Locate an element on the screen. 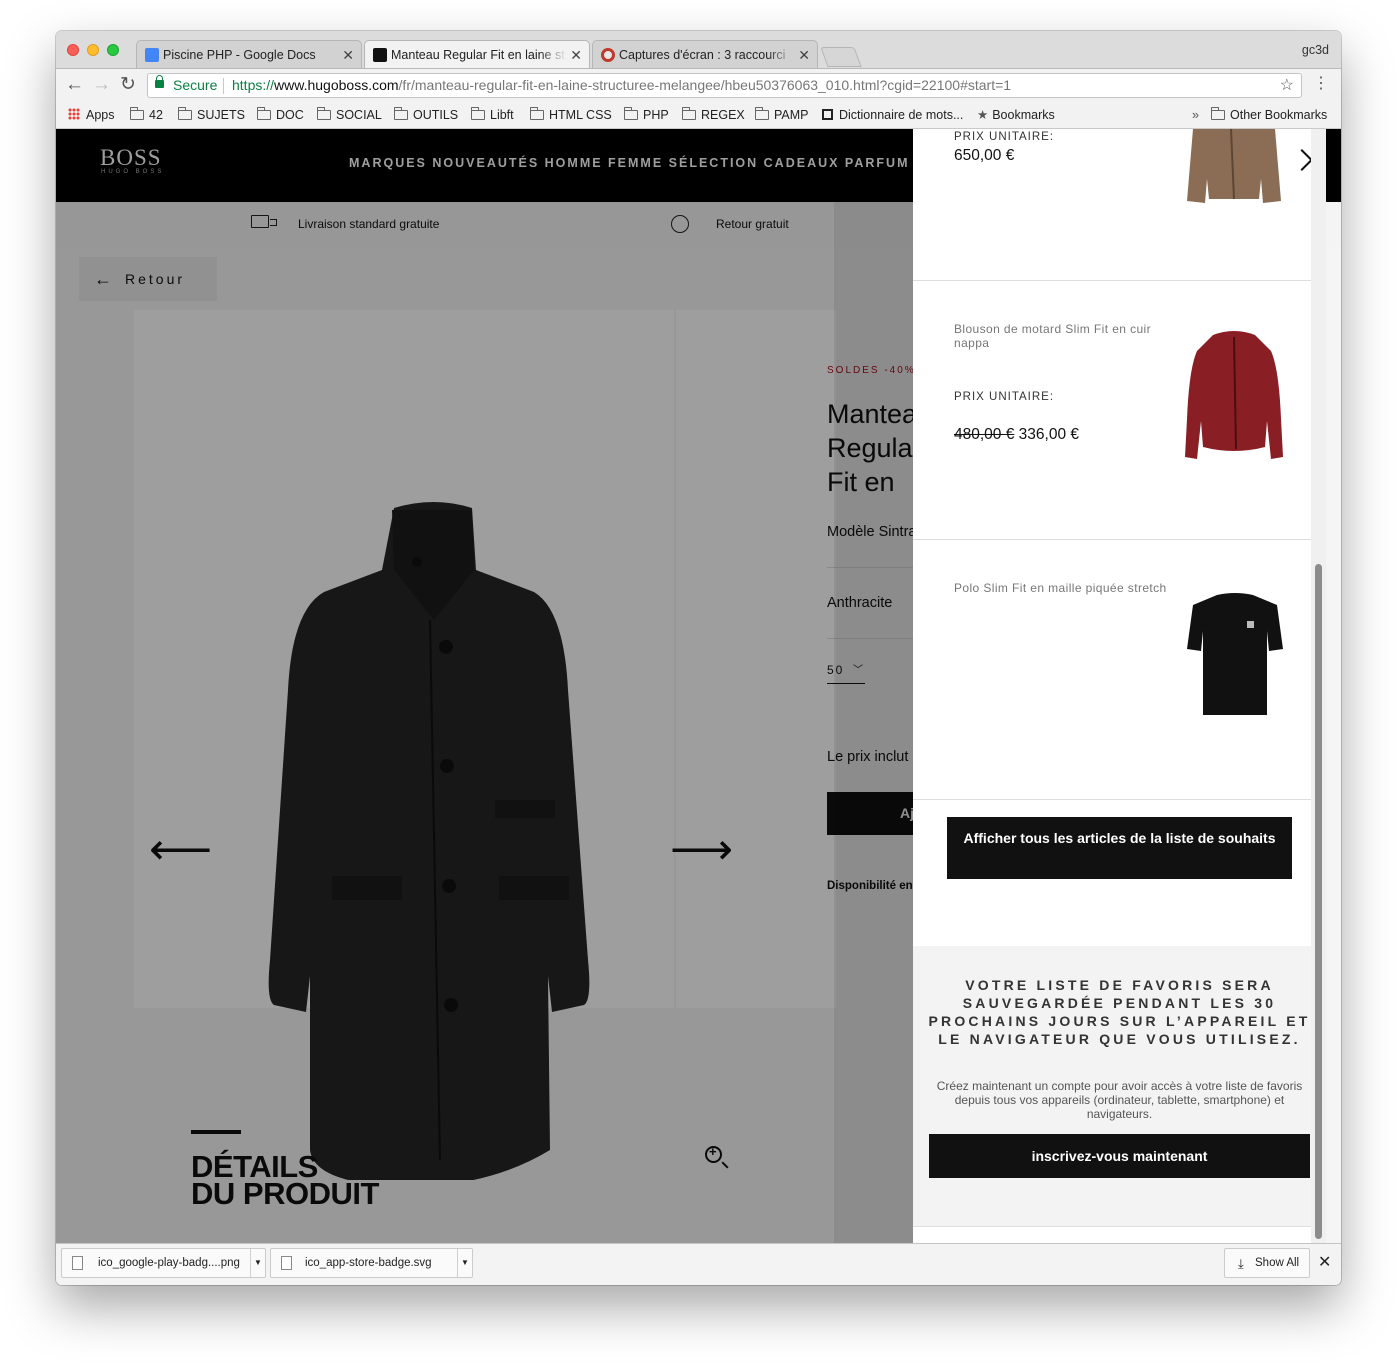 This screenshot has height=1366, width=1397. new-tab-button is located at coordinates (841, 57).